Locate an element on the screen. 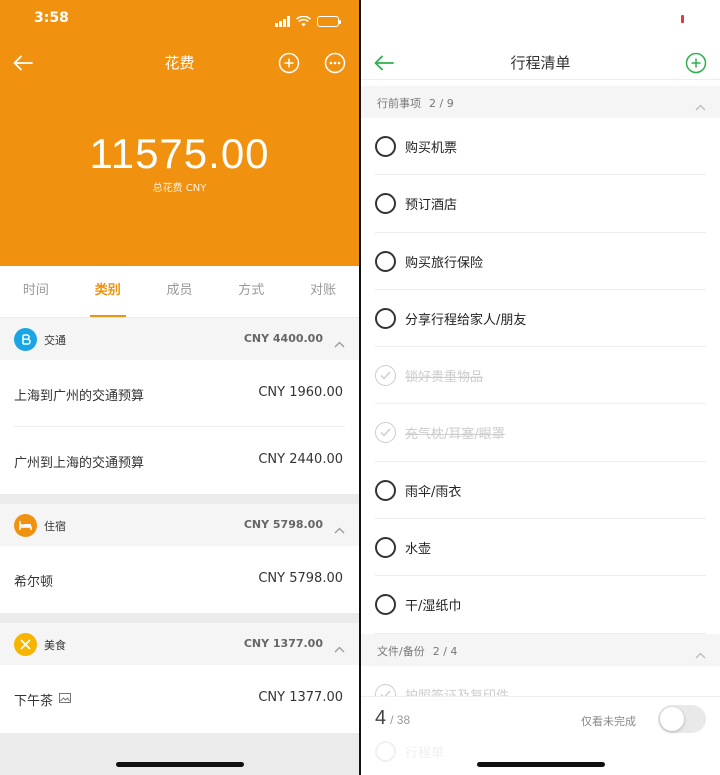 This screenshot has width=720, height=775. expense-amount: CNY 2440.00 is located at coordinates (300, 459).